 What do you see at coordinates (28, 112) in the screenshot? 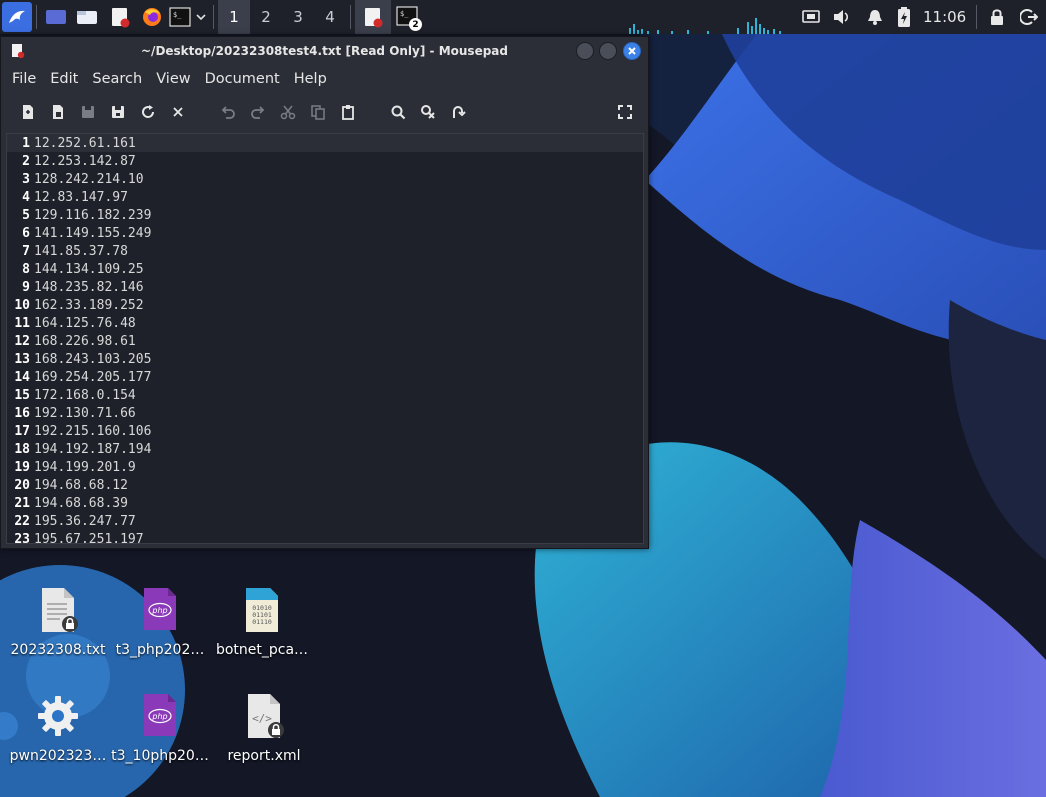
I see `new-document-button` at bounding box center [28, 112].